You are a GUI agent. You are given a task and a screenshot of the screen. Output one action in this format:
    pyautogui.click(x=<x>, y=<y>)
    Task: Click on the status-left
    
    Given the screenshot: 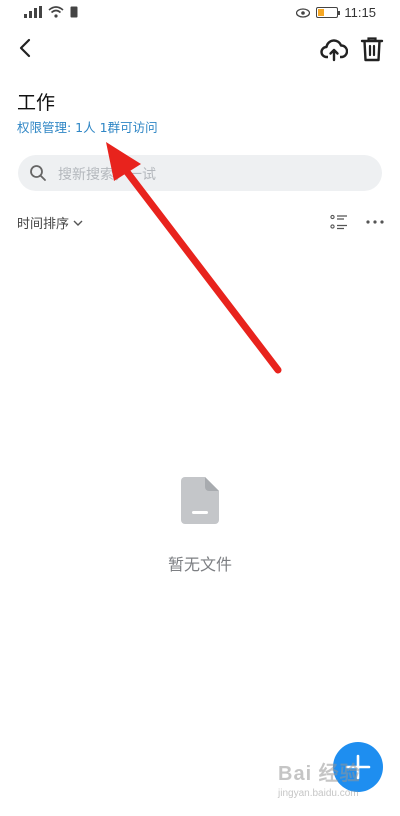 What is the action you would take?
    pyautogui.click(x=51, y=12)
    